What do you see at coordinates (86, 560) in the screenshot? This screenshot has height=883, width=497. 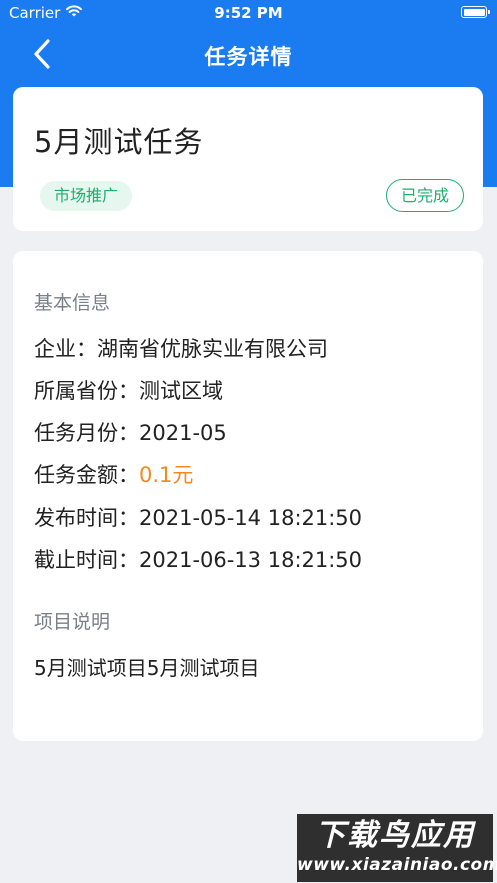 I see `info-label: 截止时间：` at bounding box center [86, 560].